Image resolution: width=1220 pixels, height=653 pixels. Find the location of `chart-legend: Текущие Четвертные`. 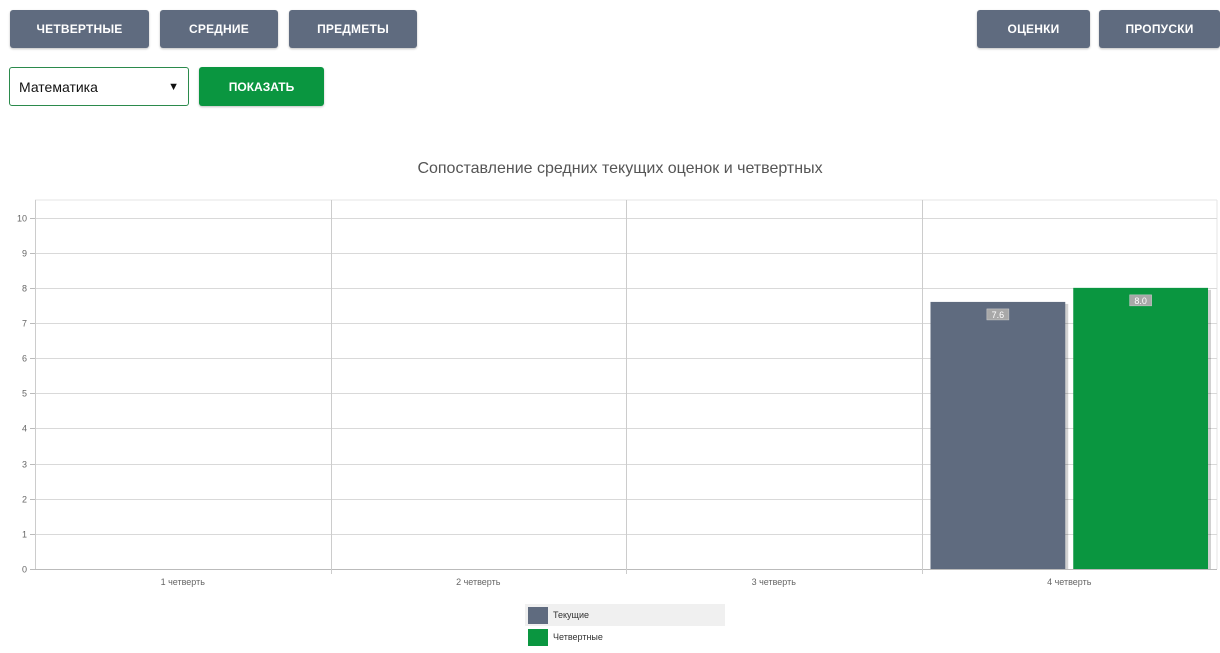

chart-legend: Текущие Четвертные is located at coordinates (625, 626).